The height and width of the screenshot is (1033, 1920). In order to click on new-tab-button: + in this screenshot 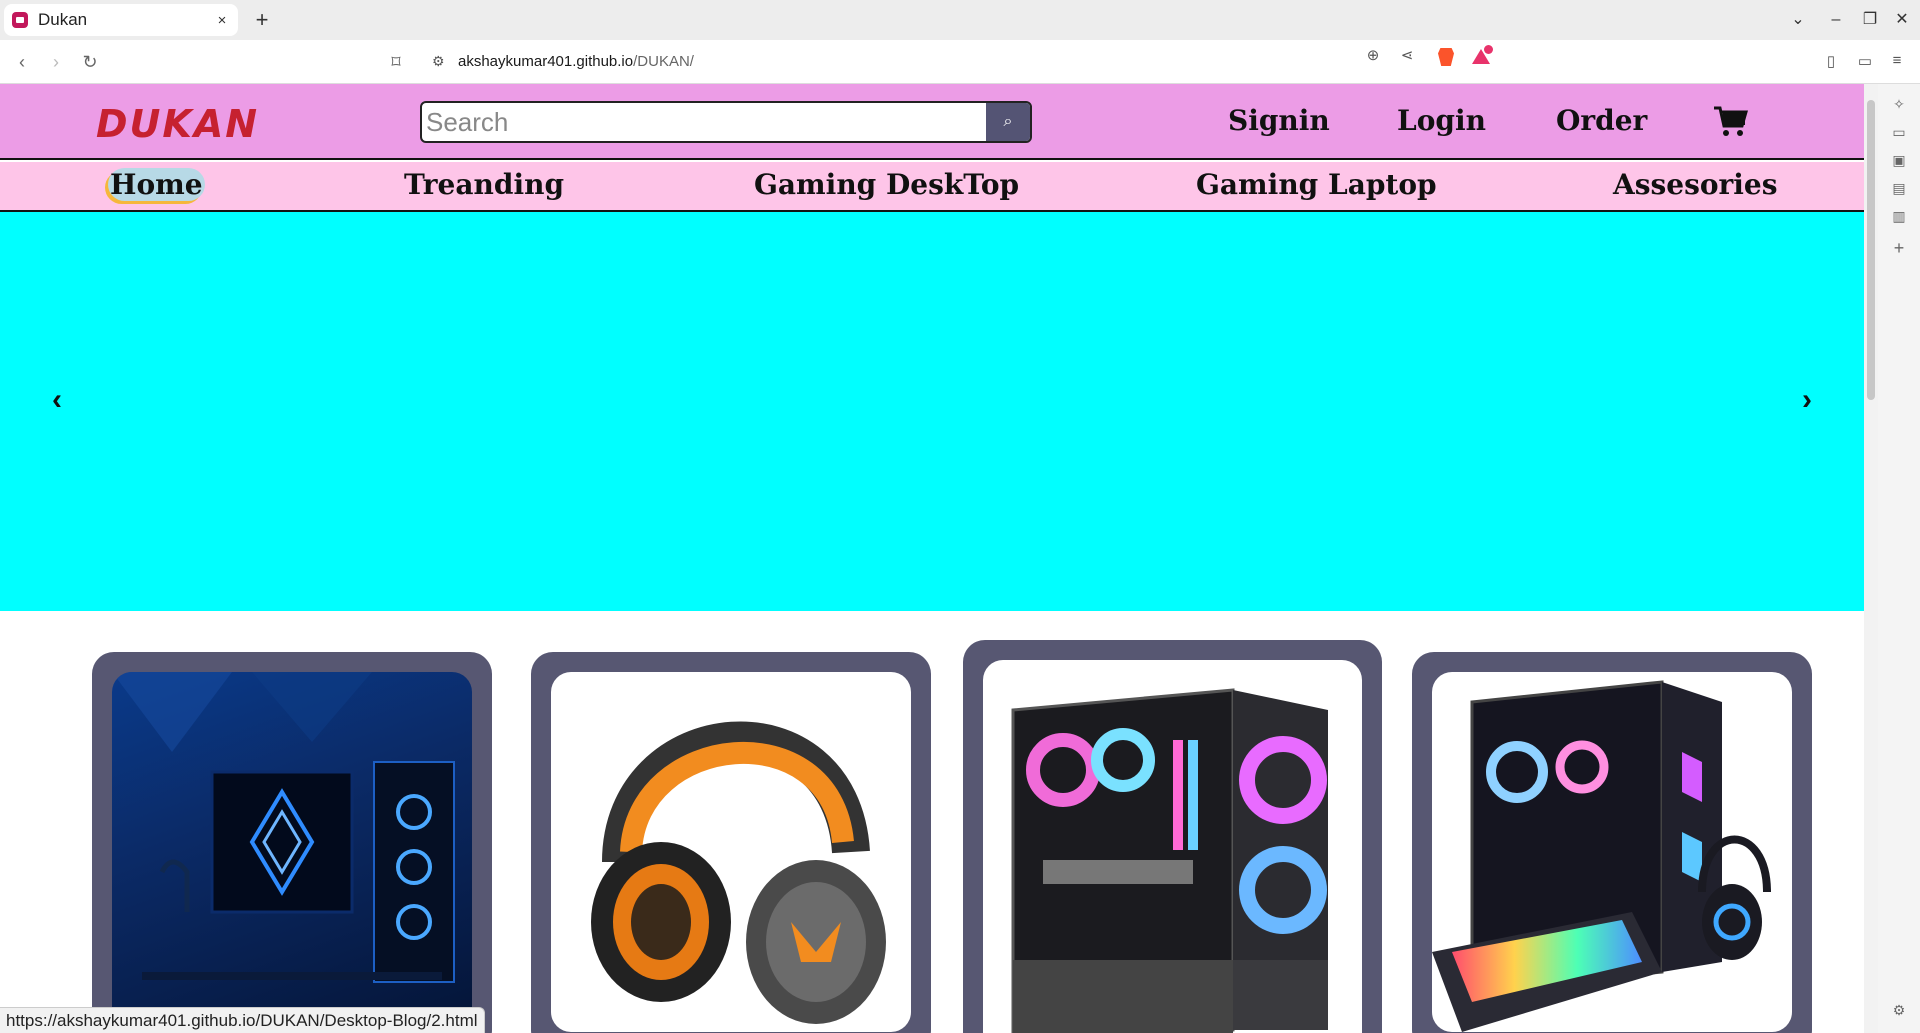, I will do `click(262, 20)`.